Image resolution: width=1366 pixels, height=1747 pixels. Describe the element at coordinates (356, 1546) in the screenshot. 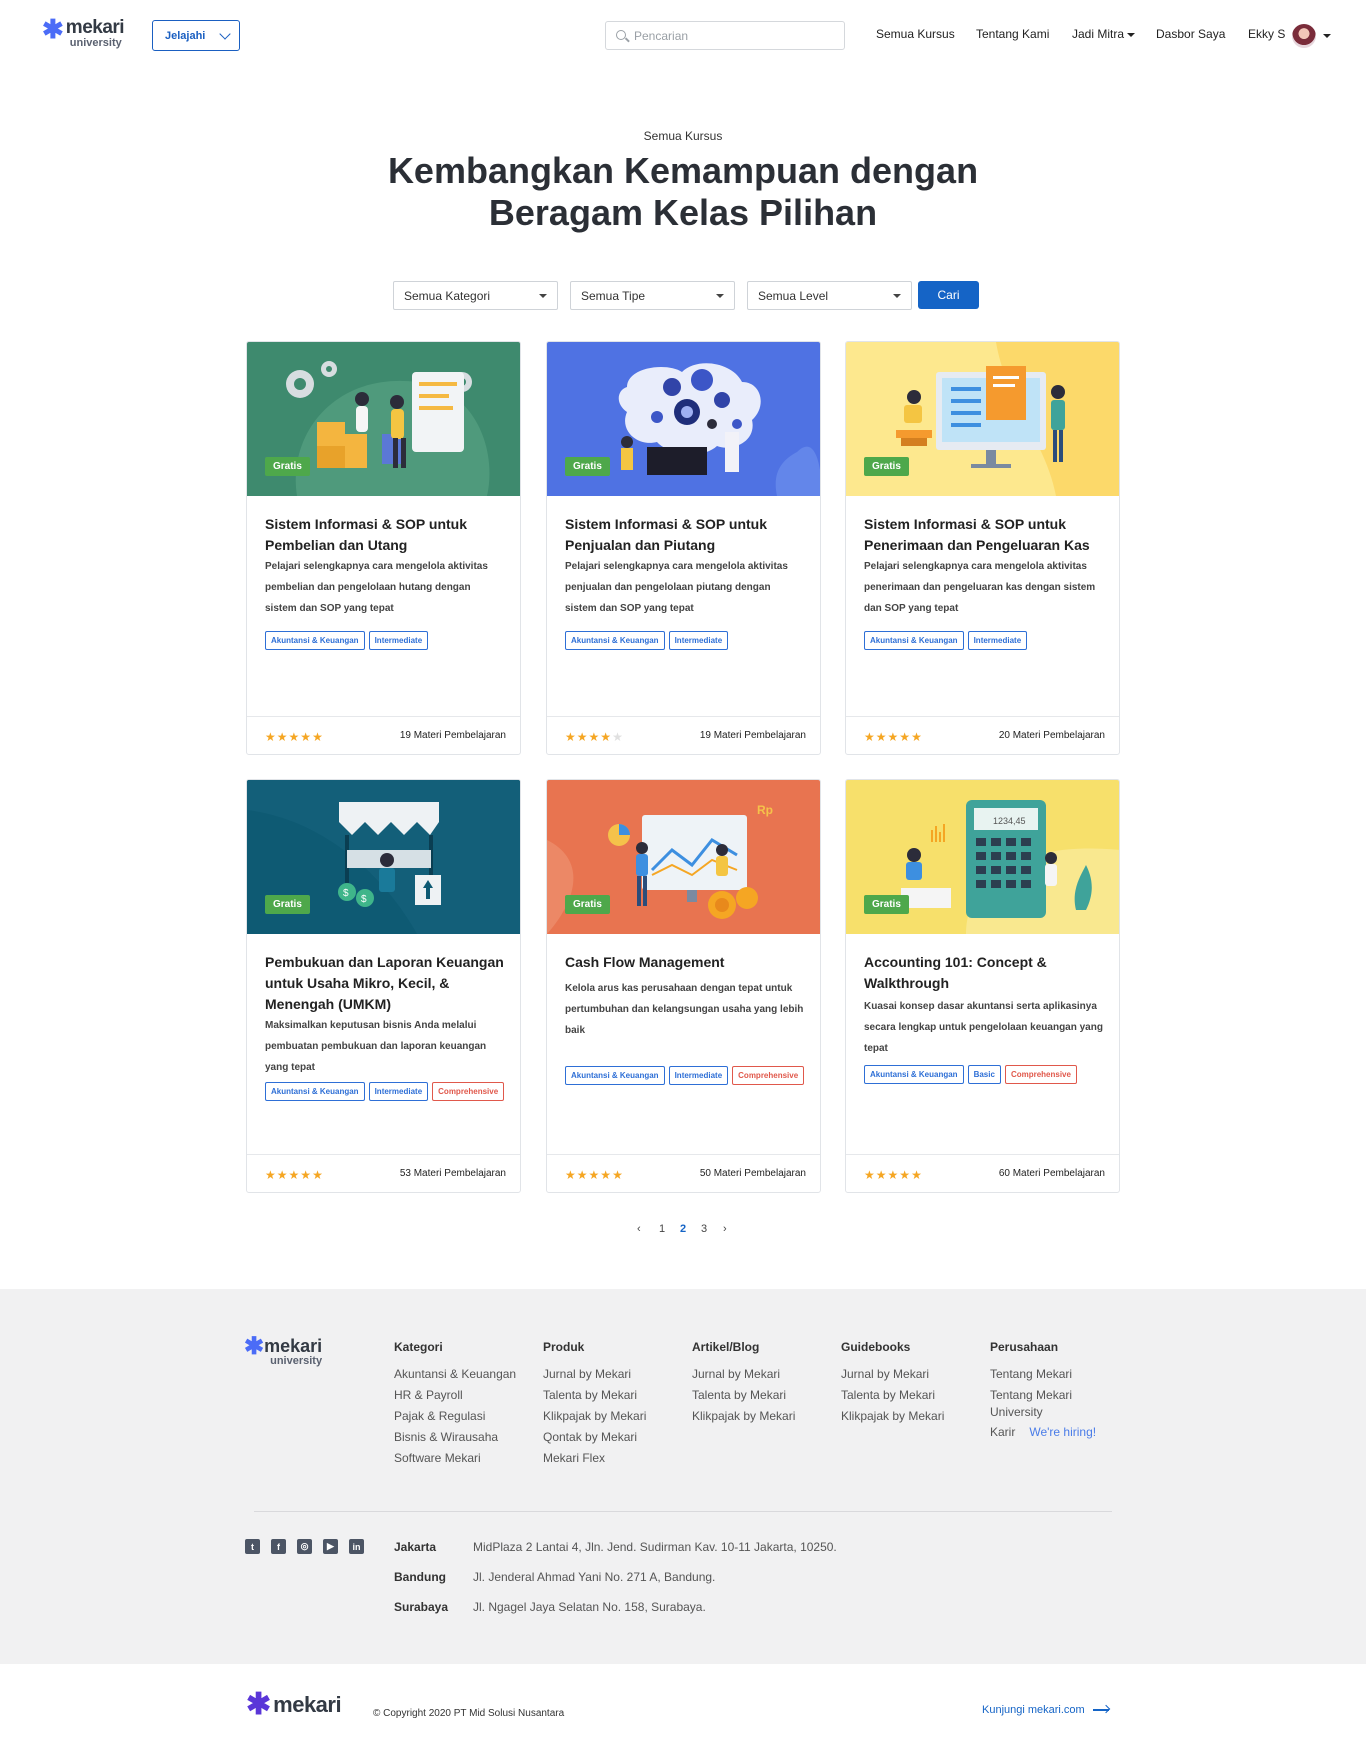

I see `linkedin-icon: in` at that location.